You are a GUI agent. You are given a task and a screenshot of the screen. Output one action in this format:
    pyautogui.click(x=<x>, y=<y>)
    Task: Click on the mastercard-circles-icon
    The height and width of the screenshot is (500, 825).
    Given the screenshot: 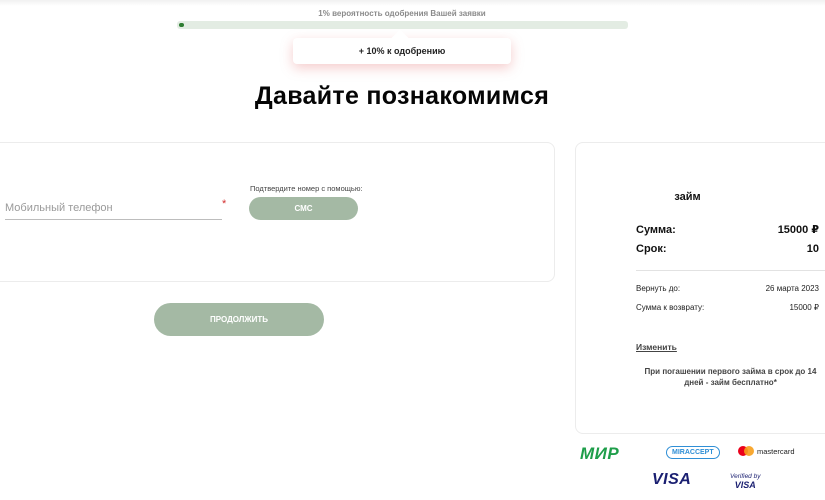 What is the action you would take?
    pyautogui.click(x=746, y=451)
    